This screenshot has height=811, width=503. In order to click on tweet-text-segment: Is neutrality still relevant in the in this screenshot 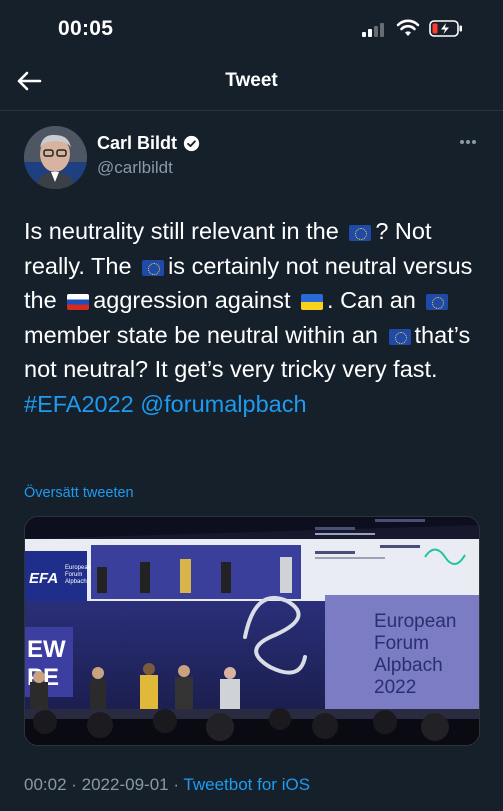, I will do `click(185, 231)`.